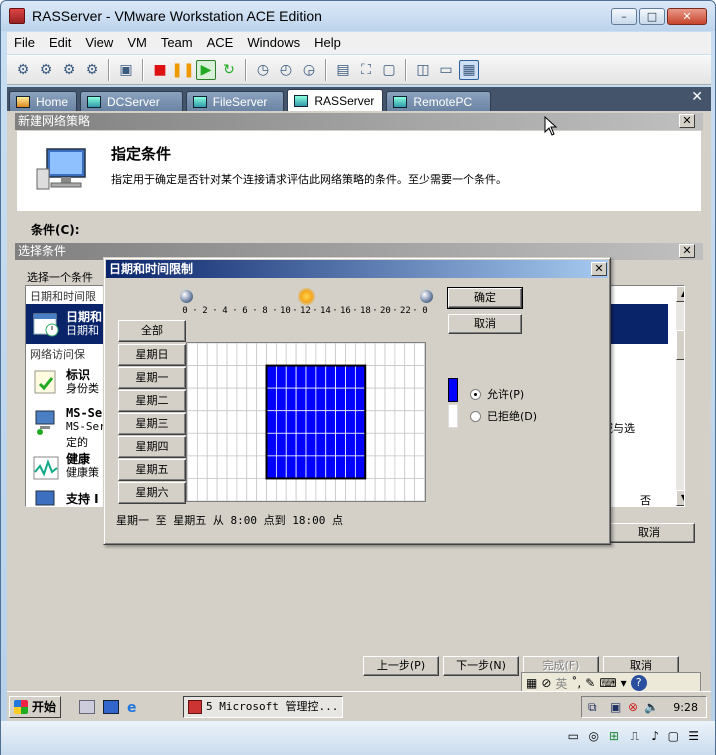  What do you see at coordinates (152, 331) in the screenshot?
I see `day-all-button: 全部` at bounding box center [152, 331].